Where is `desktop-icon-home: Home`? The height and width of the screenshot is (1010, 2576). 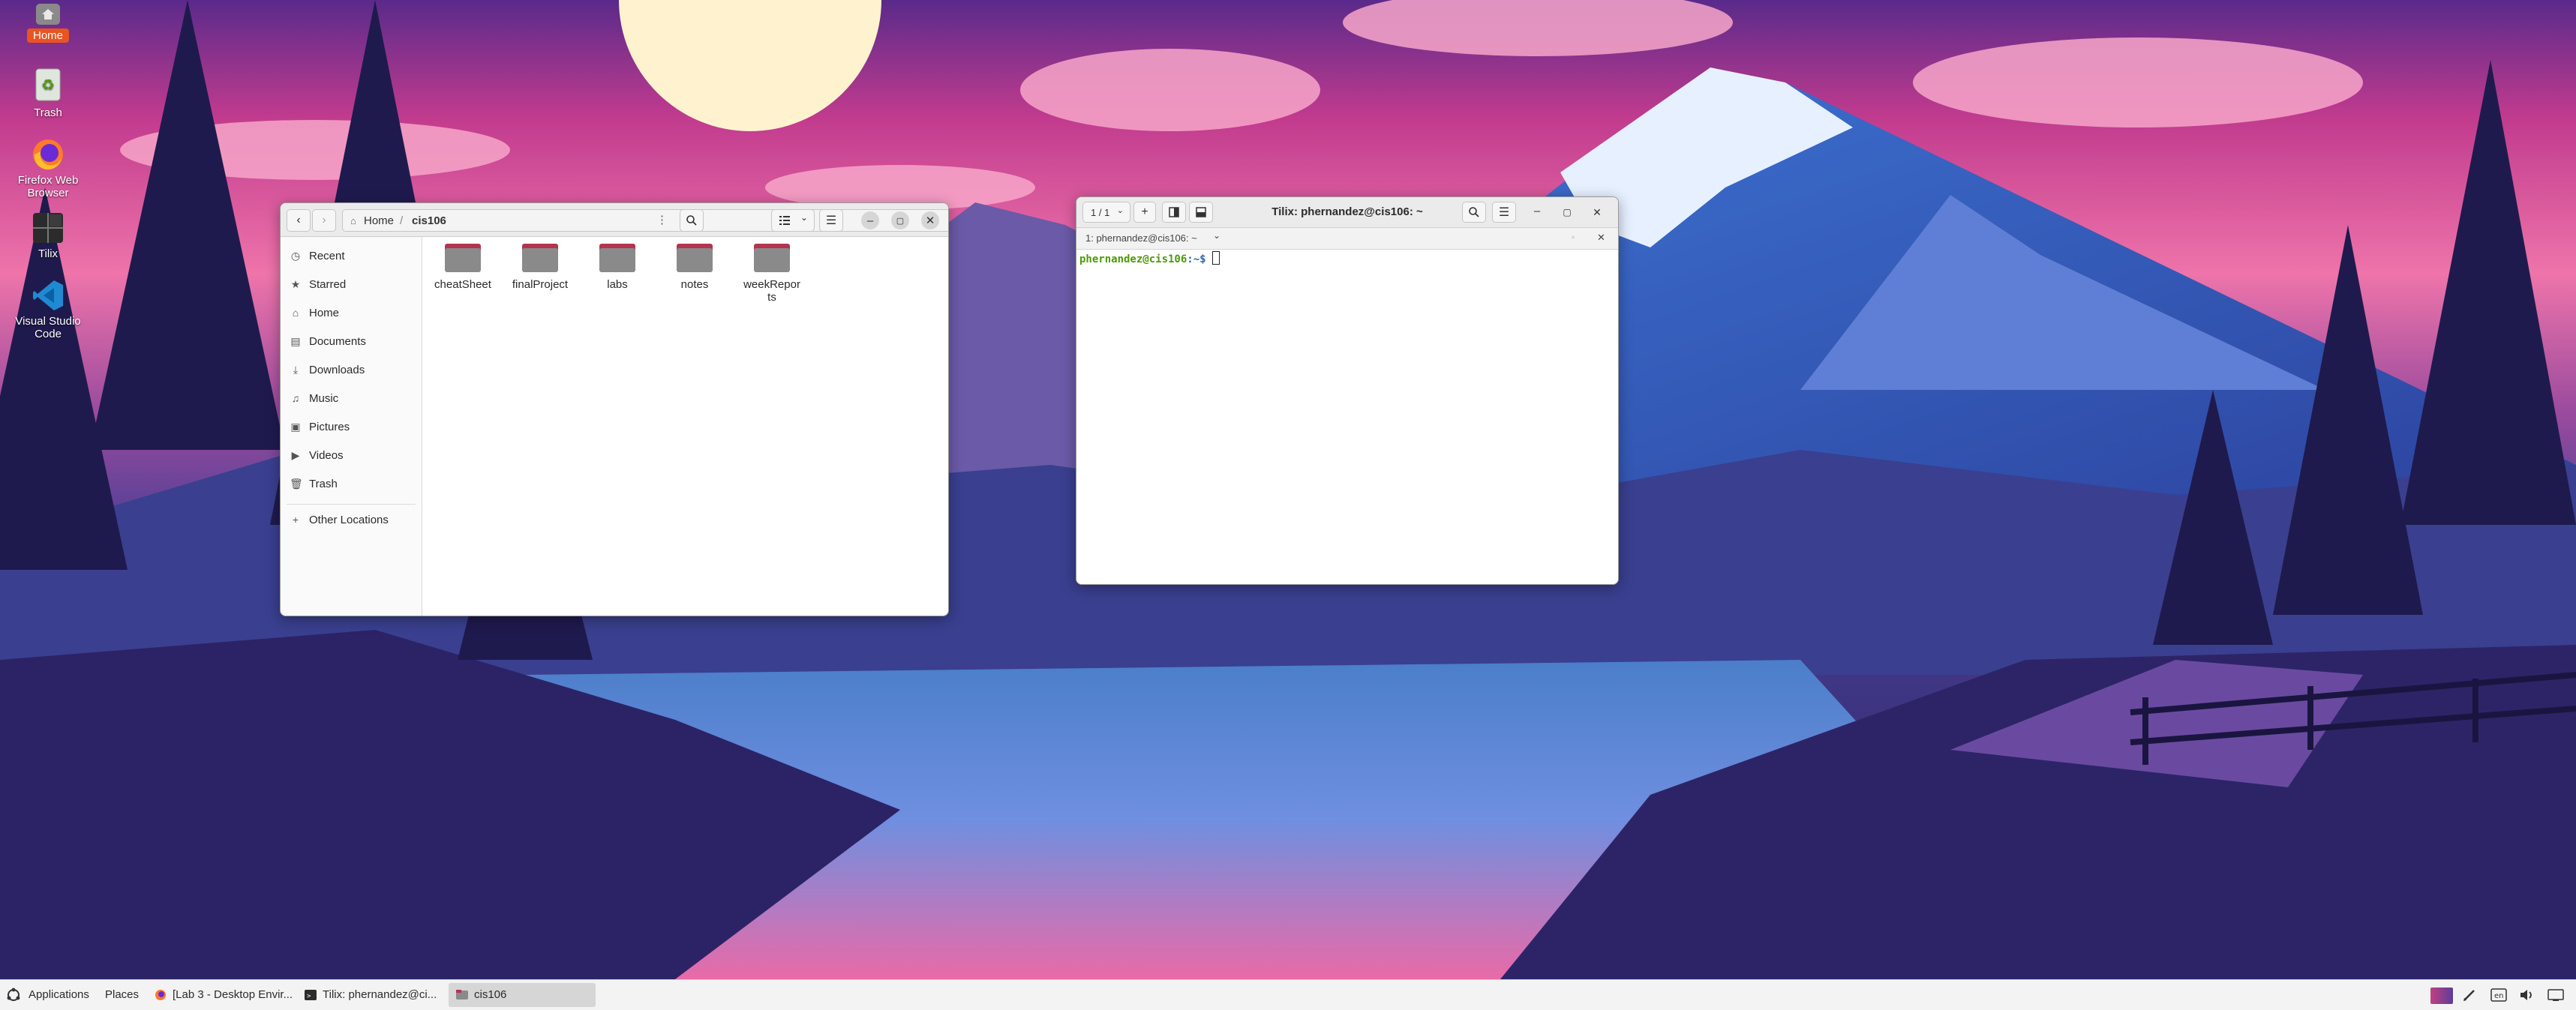
desktop-icon-home: Home is located at coordinates (48, 23).